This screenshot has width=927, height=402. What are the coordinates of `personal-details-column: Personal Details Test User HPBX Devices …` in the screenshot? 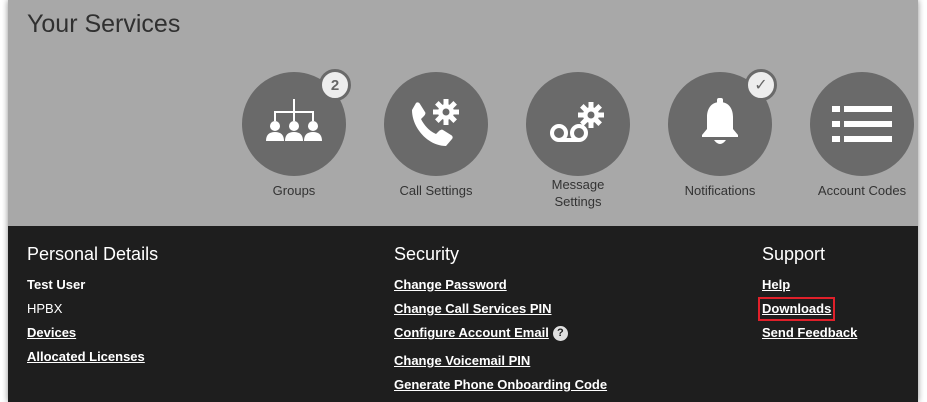 It's located at (92, 308).